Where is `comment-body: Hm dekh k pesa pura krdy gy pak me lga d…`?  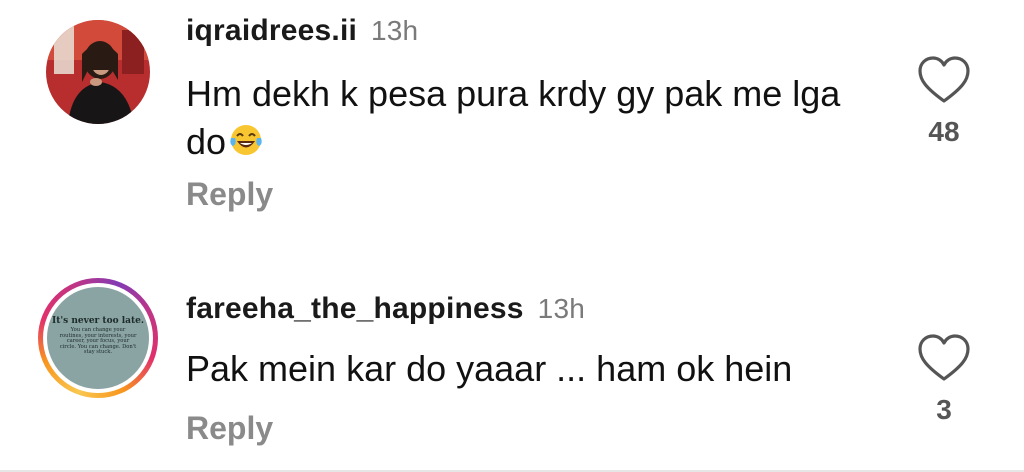 comment-body: Hm dekh k pesa pura krdy gy pak me lga d… is located at coordinates (513, 117).